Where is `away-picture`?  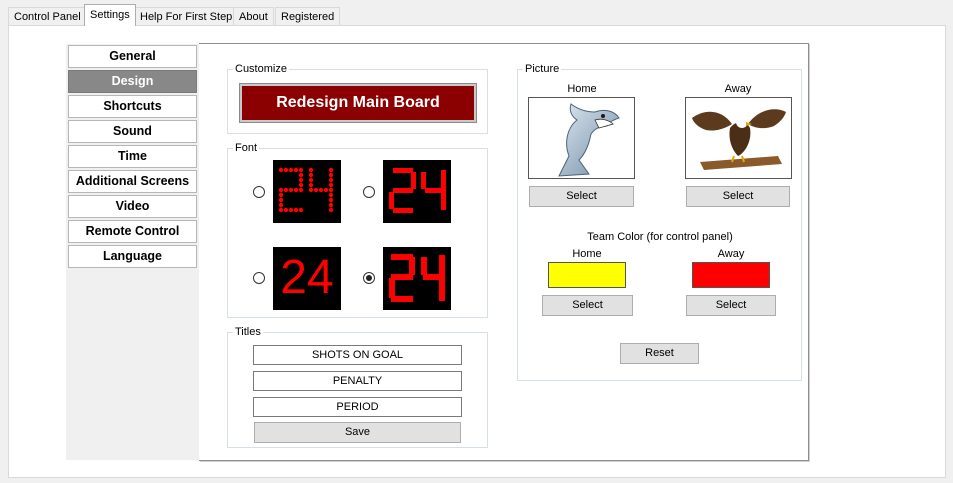 away-picture is located at coordinates (738, 138).